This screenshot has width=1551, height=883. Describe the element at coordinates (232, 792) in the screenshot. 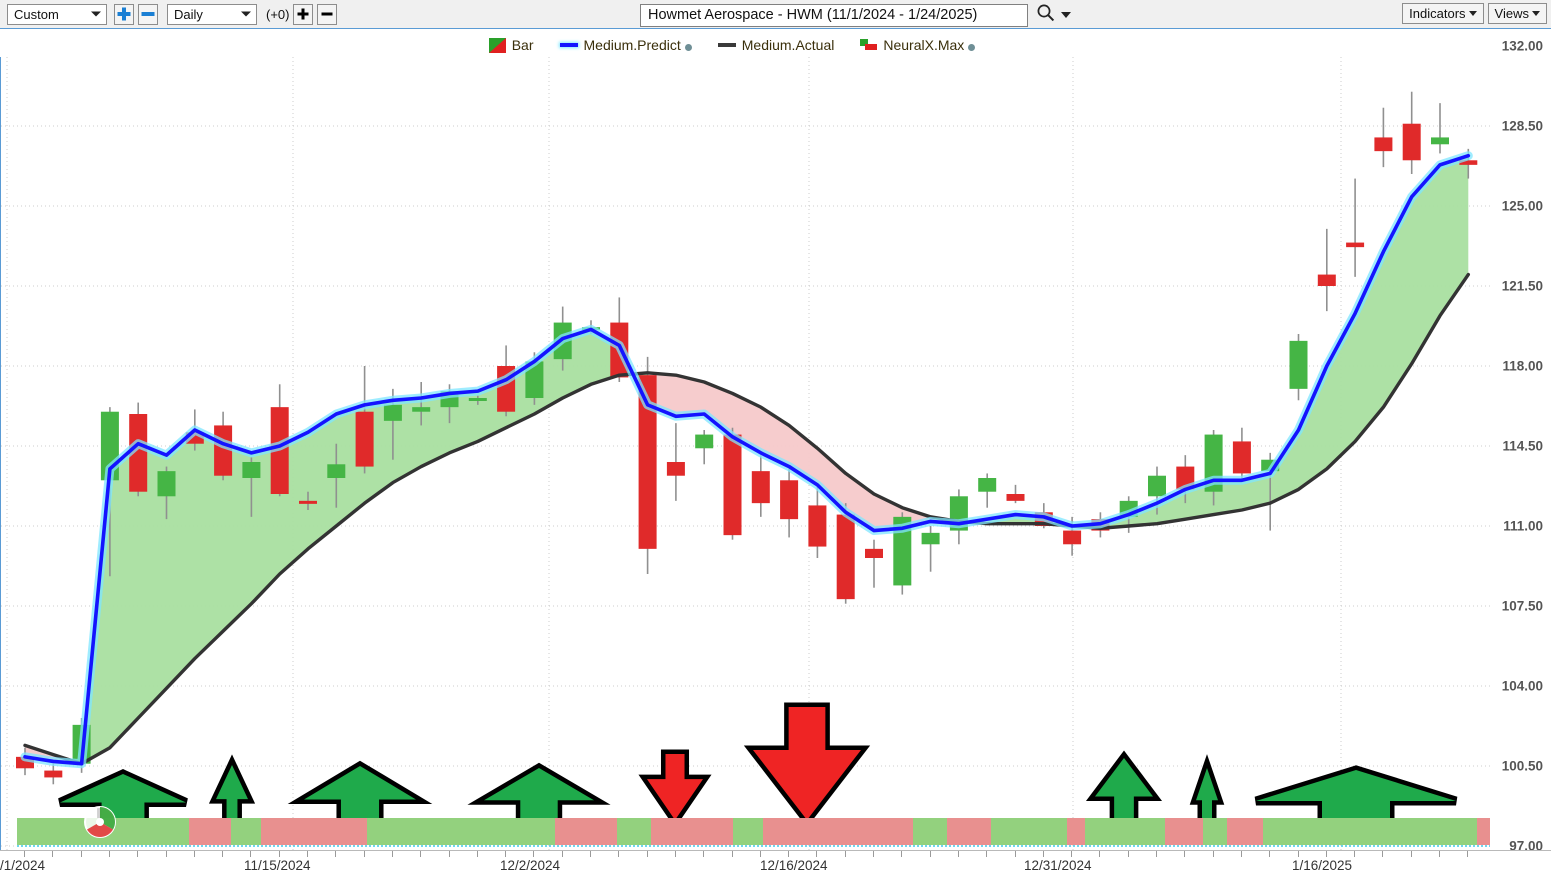

I see `small-up-arrow-fill` at that location.